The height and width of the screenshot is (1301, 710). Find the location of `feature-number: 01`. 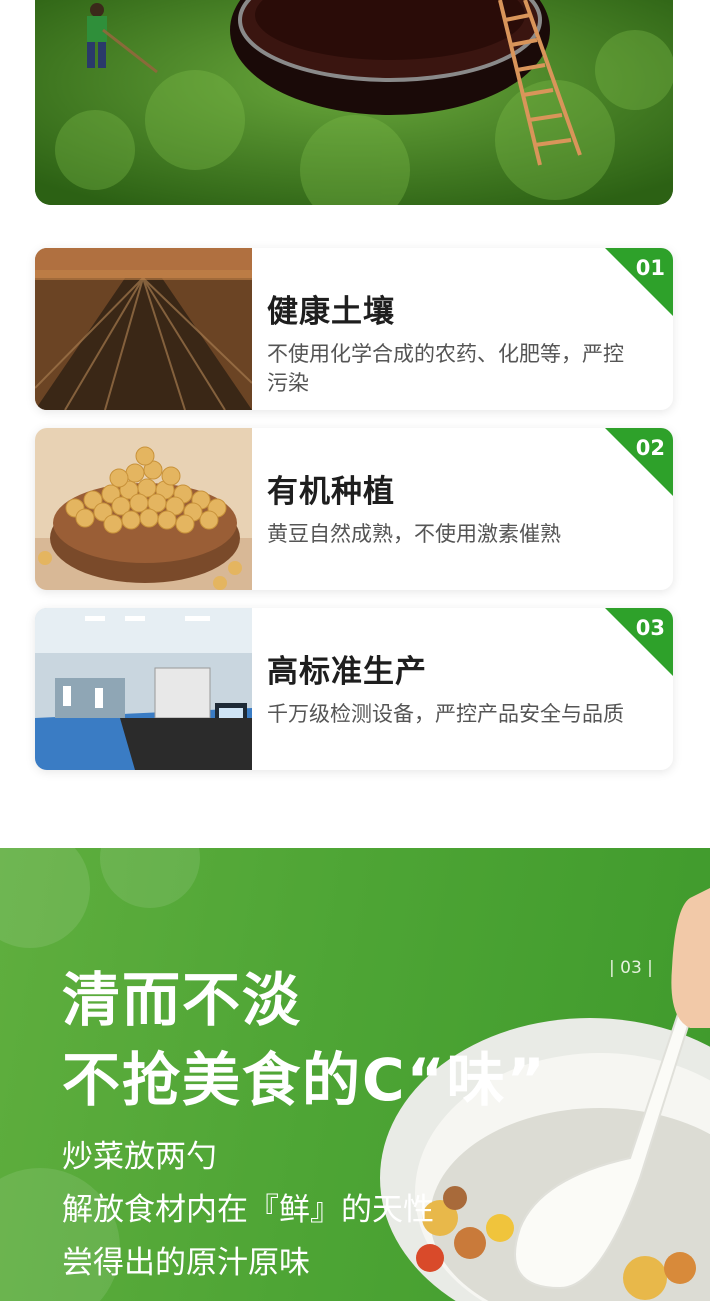

feature-number: 01 is located at coordinates (650, 268).